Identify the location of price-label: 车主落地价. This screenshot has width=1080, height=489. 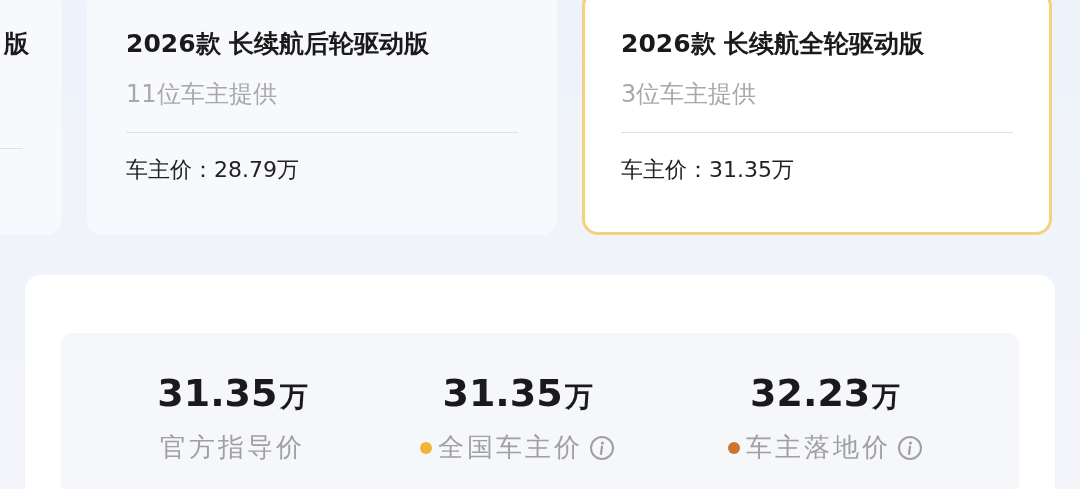
(818, 447).